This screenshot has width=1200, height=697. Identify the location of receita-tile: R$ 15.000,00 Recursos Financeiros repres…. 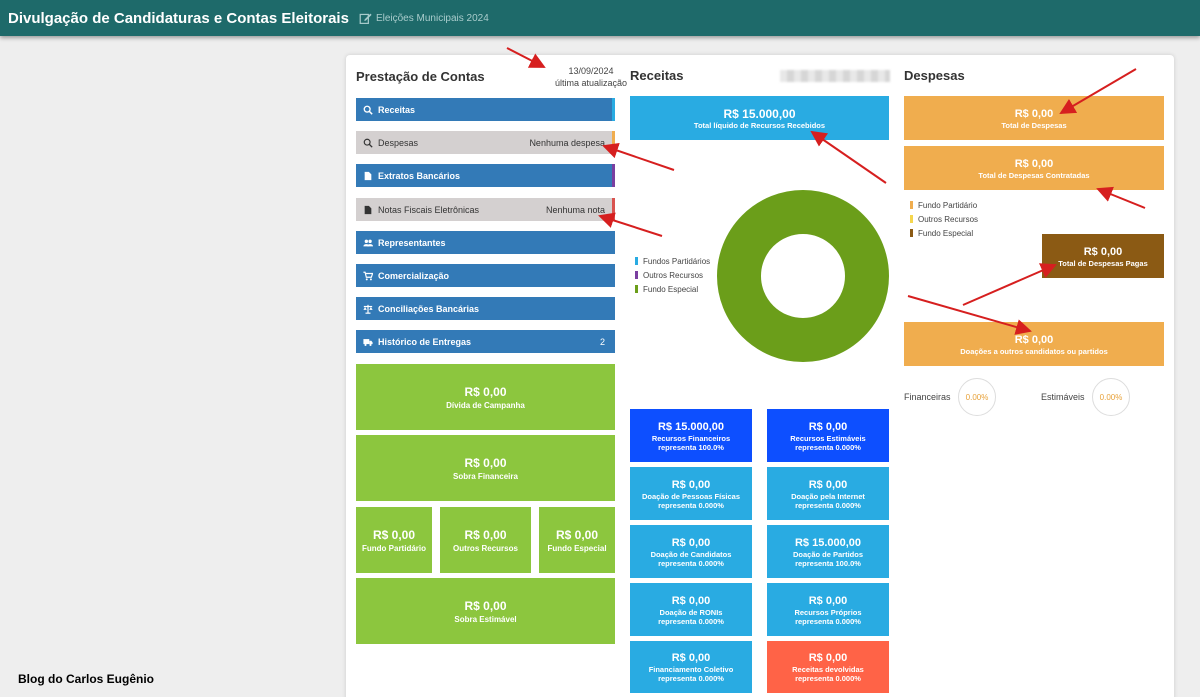
(691, 435).